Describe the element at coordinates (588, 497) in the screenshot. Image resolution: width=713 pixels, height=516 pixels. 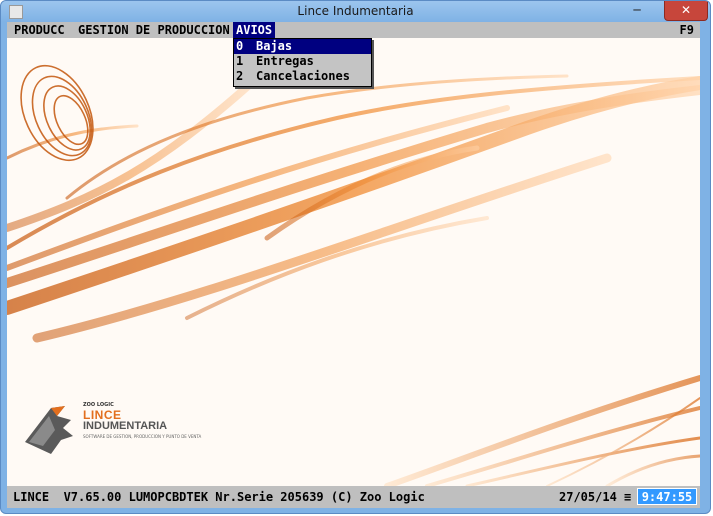
I see `status-date: 27/05/14` at that location.